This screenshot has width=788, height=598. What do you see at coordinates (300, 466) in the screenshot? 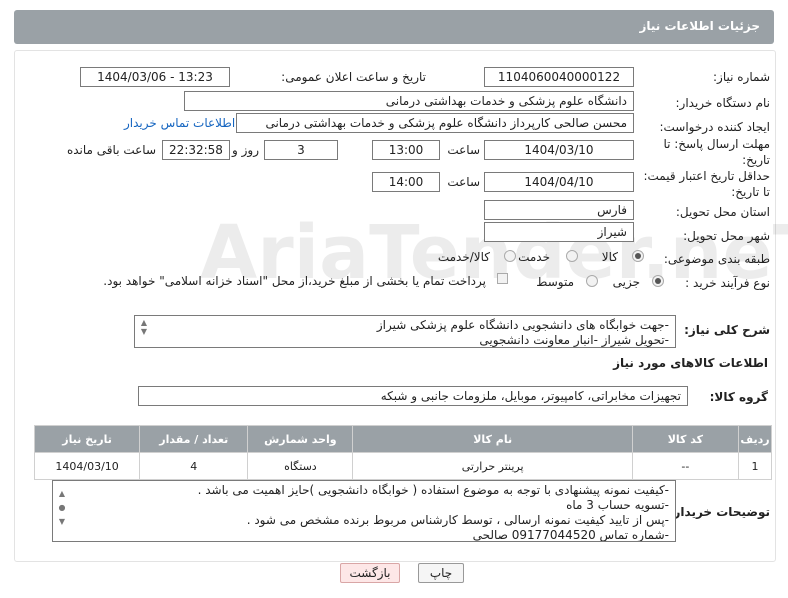
I see `cell-unit: دستگاه` at bounding box center [300, 466].